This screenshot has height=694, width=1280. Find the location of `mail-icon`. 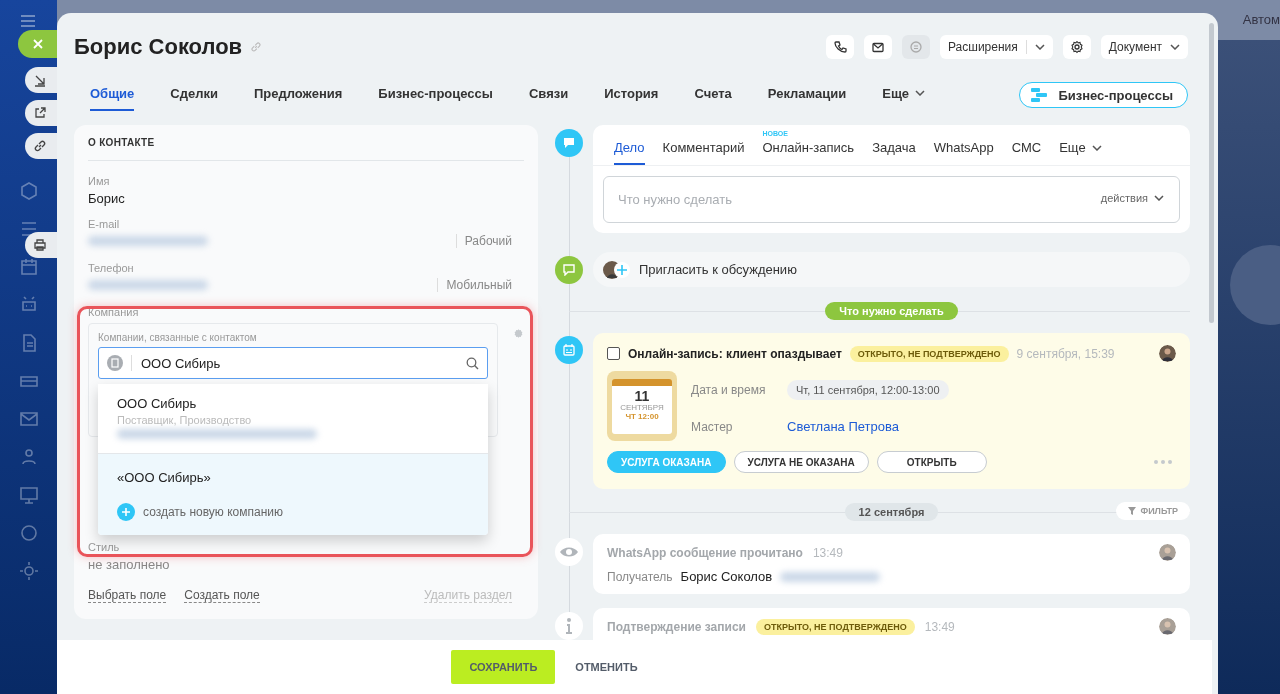

mail-icon is located at coordinates (877, 47).